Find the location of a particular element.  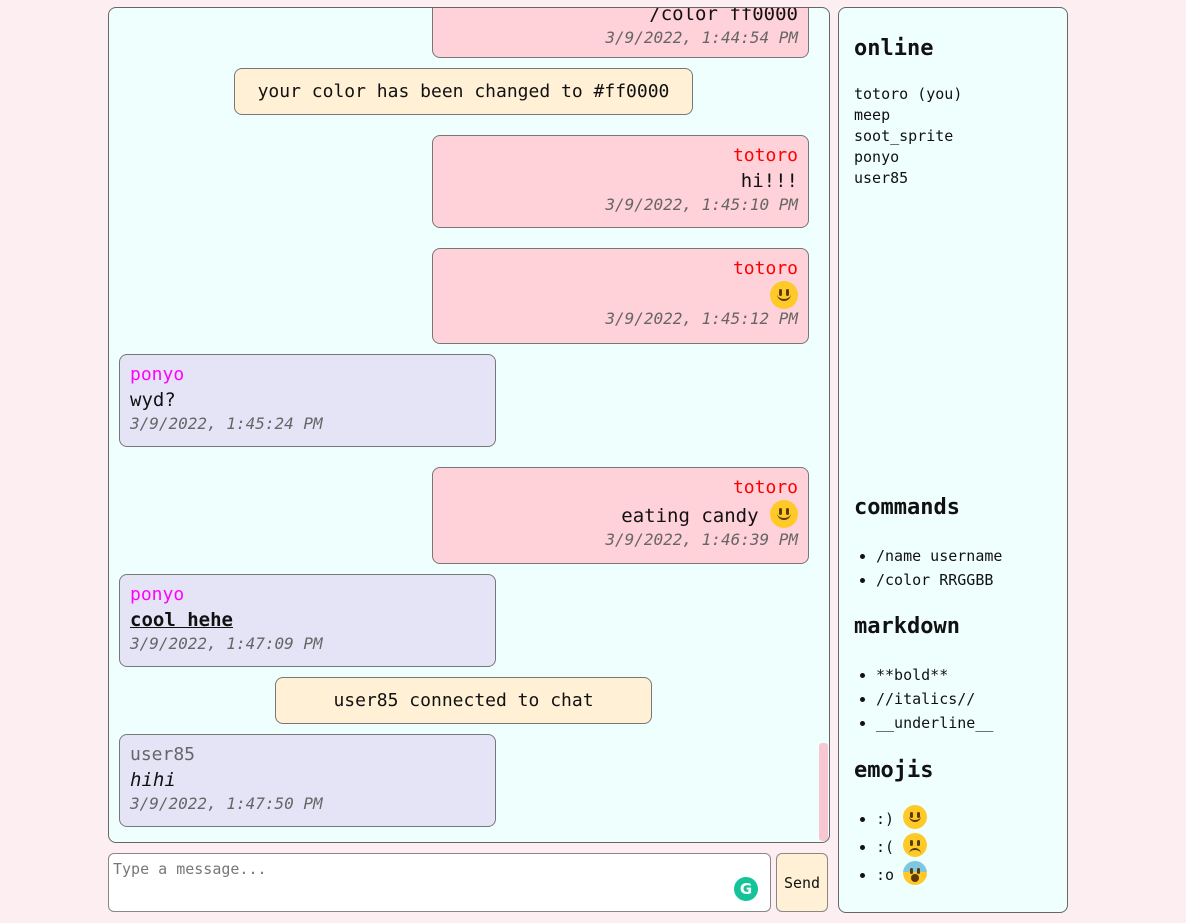

message-body: wyd? is located at coordinates (153, 400).